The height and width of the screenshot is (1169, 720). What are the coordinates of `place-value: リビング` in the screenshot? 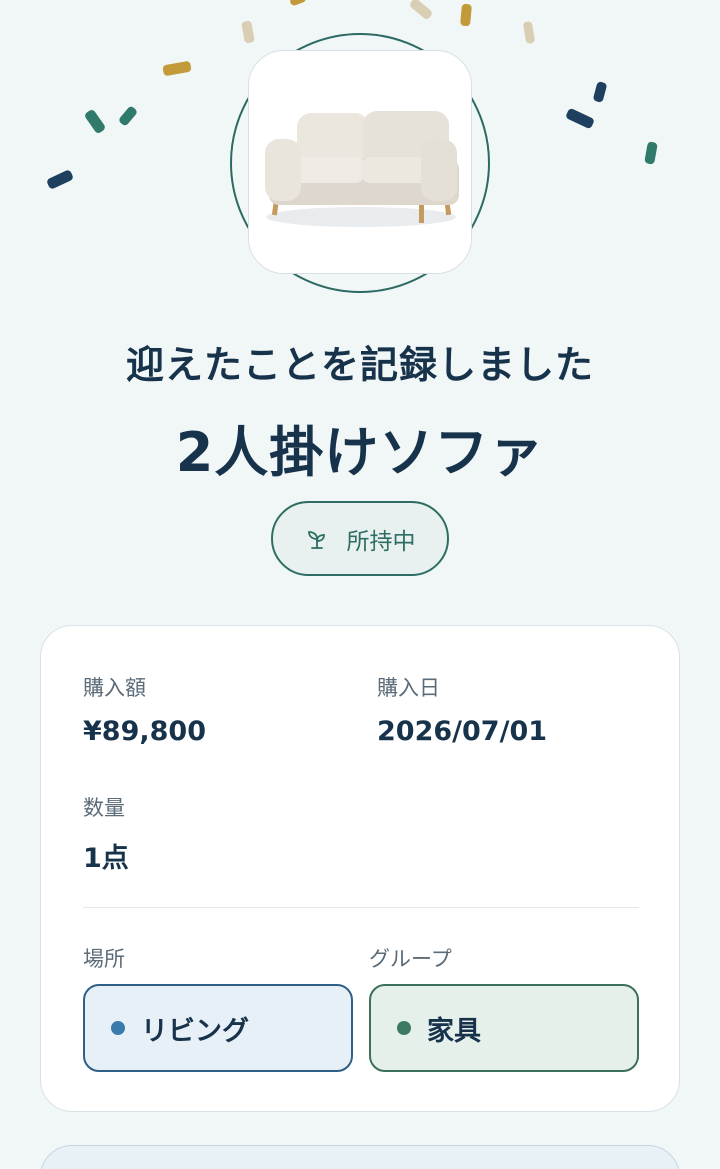 It's located at (195, 1031).